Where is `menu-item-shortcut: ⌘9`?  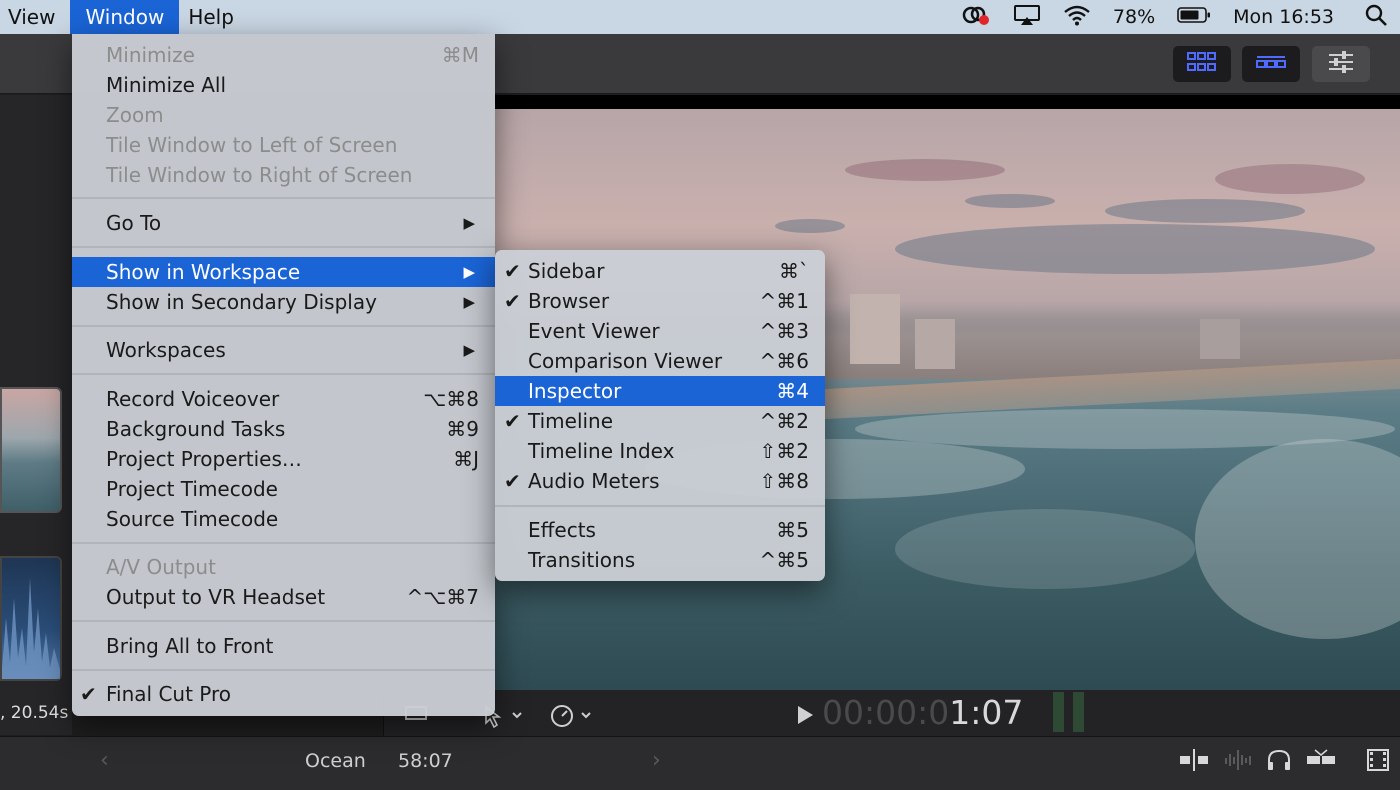 menu-item-shortcut: ⌘9 is located at coordinates (462, 429).